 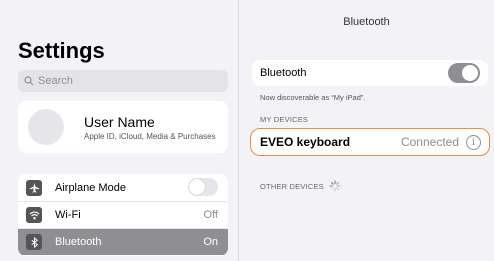 What do you see at coordinates (210, 215) in the screenshot?
I see `wifi-status: Off` at bounding box center [210, 215].